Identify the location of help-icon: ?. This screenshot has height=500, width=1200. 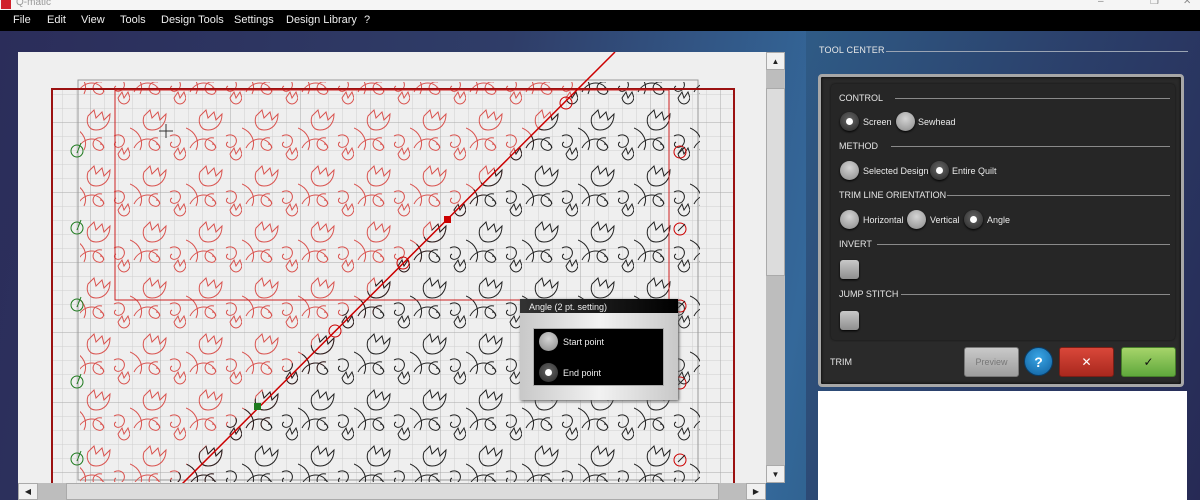
(1038, 361).